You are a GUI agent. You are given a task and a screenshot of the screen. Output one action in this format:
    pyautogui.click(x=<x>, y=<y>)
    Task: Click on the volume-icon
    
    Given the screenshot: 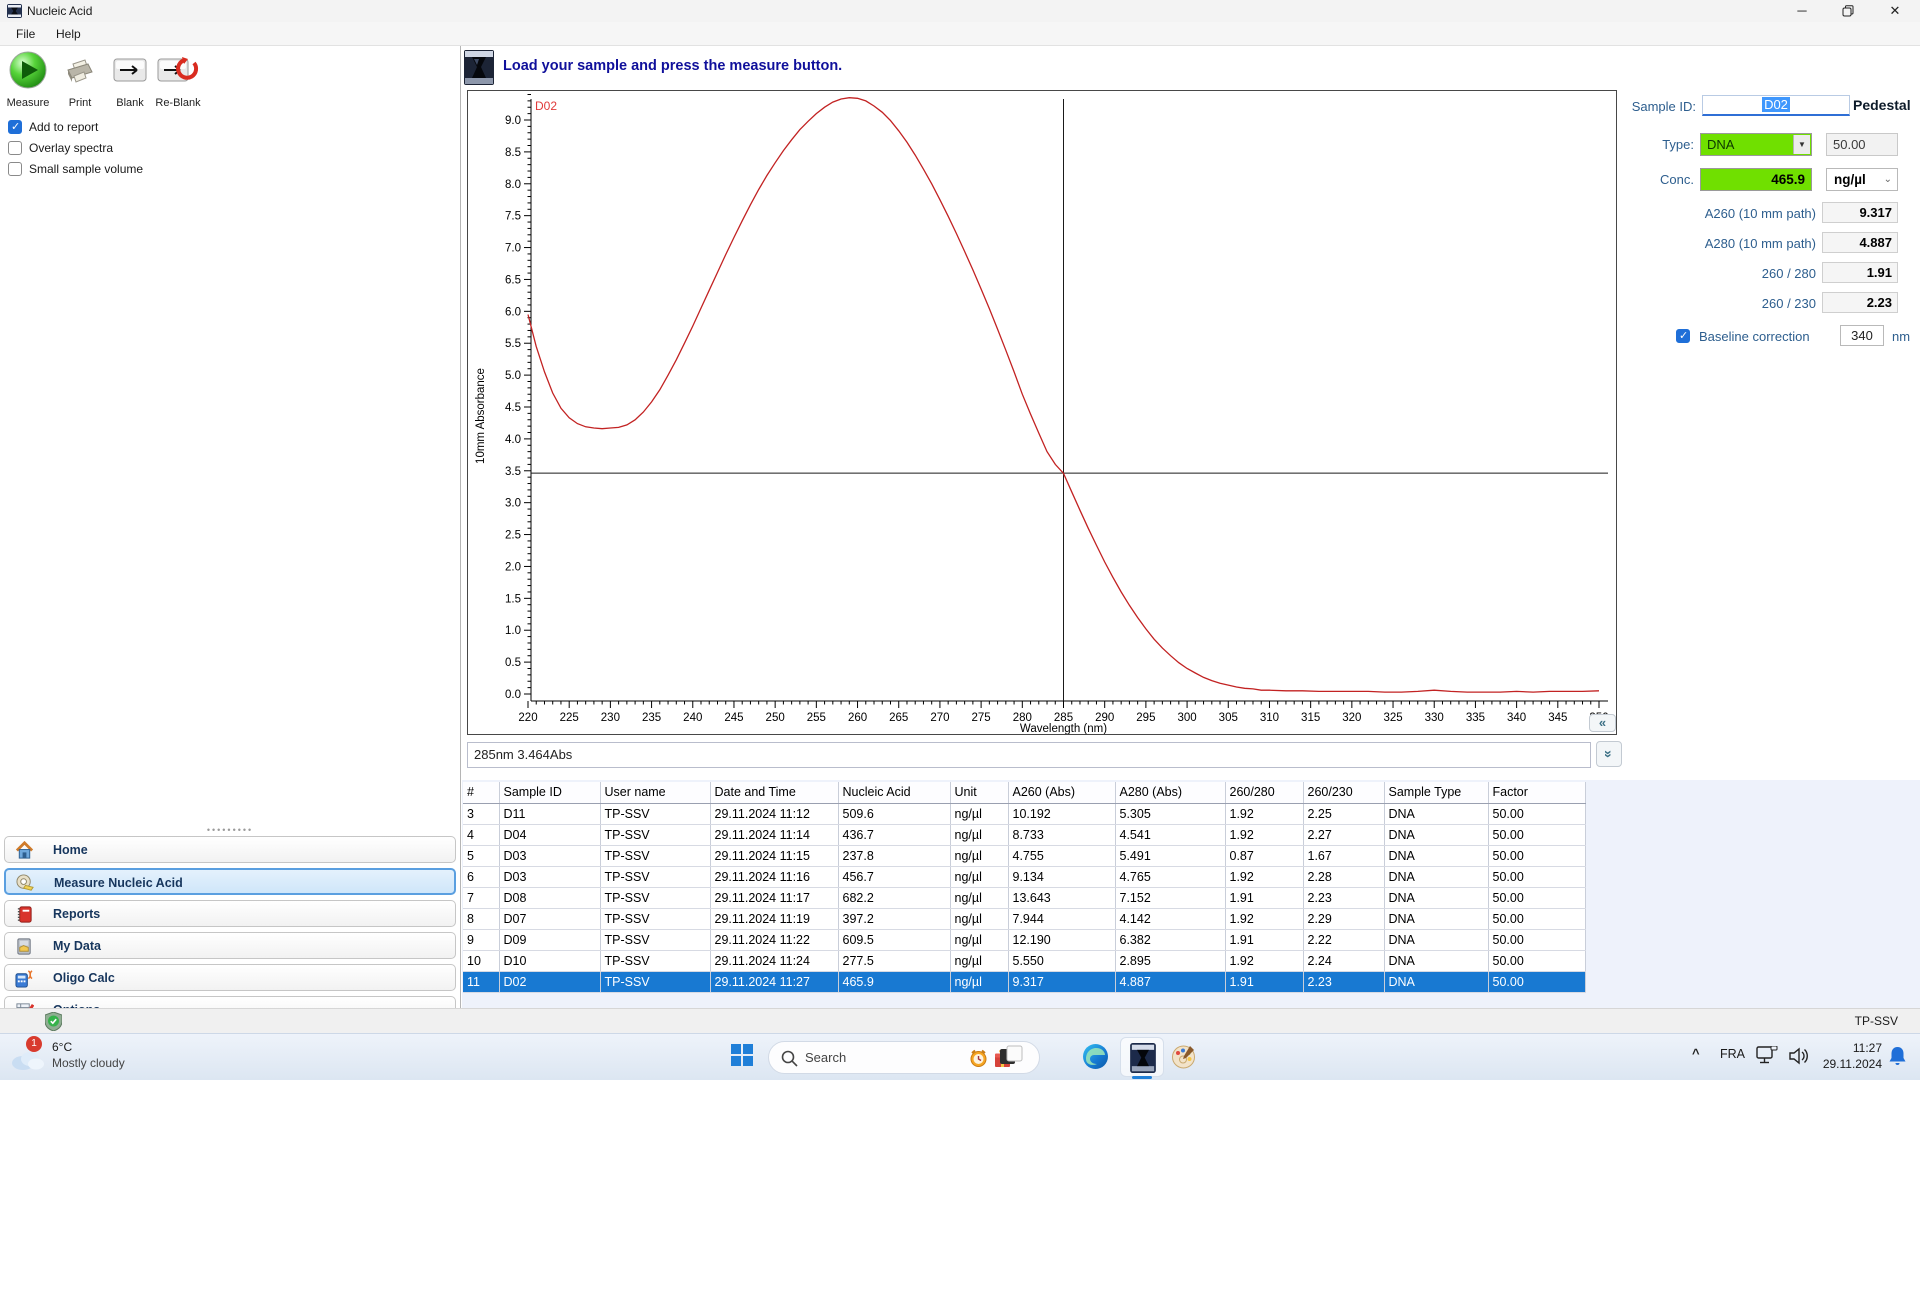 What is the action you would take?
    pyautogui.click(x=1799, y=1056)
    